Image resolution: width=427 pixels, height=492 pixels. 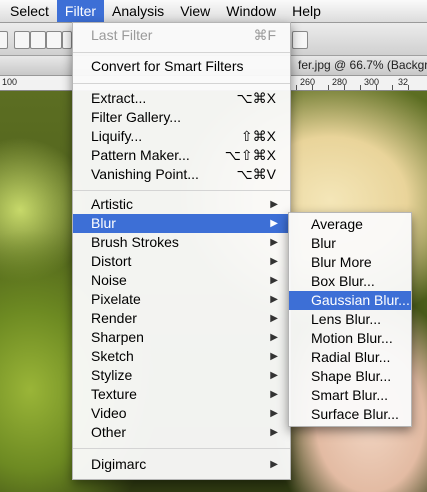 I want to click on menu-item-video: Video ▶, so click(x=181, y=413).